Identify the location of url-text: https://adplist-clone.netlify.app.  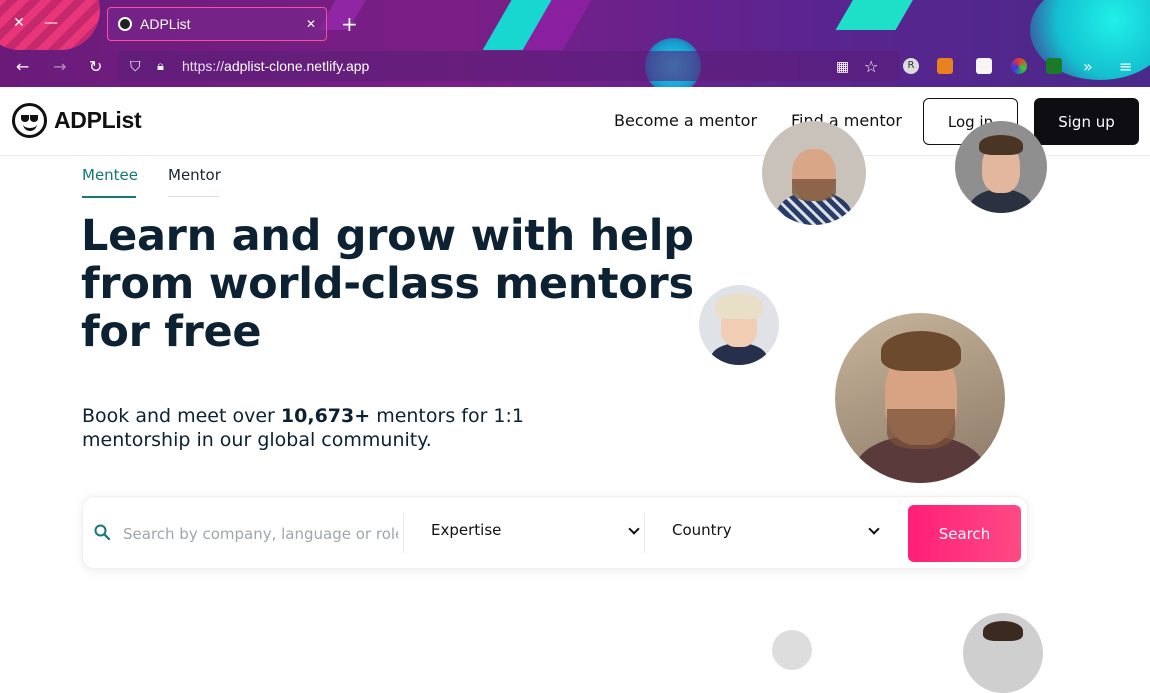
(275, 66).